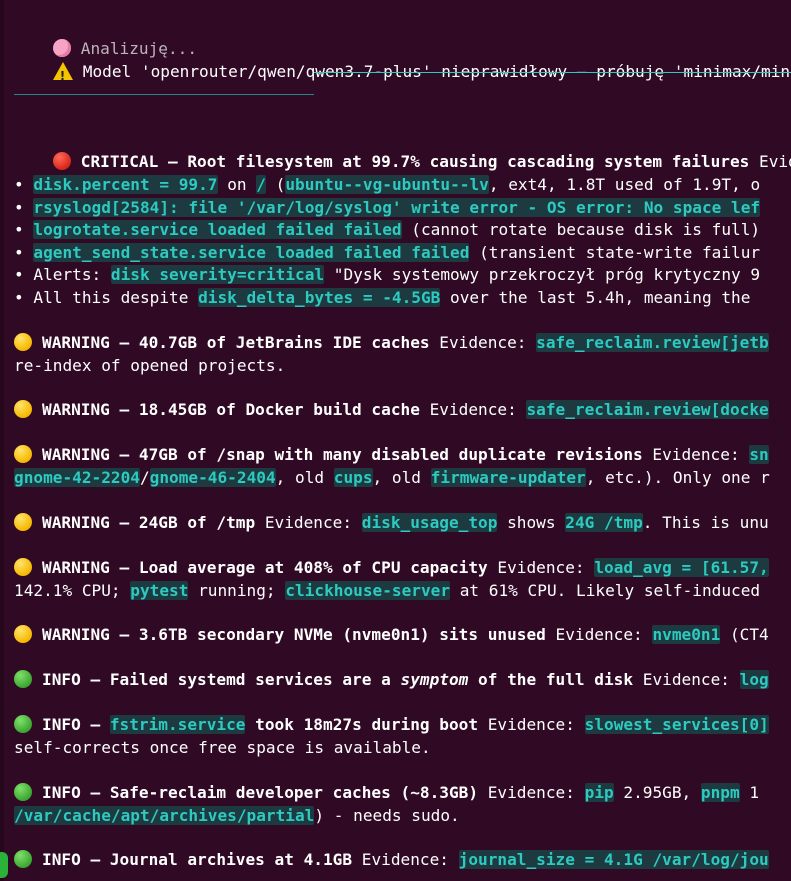 The image size is (791, 881). What do you see at coordinates (657, 792) in the screenshot?
I see `text-segment: 2.95GB,` at bounding box center [657, 792].